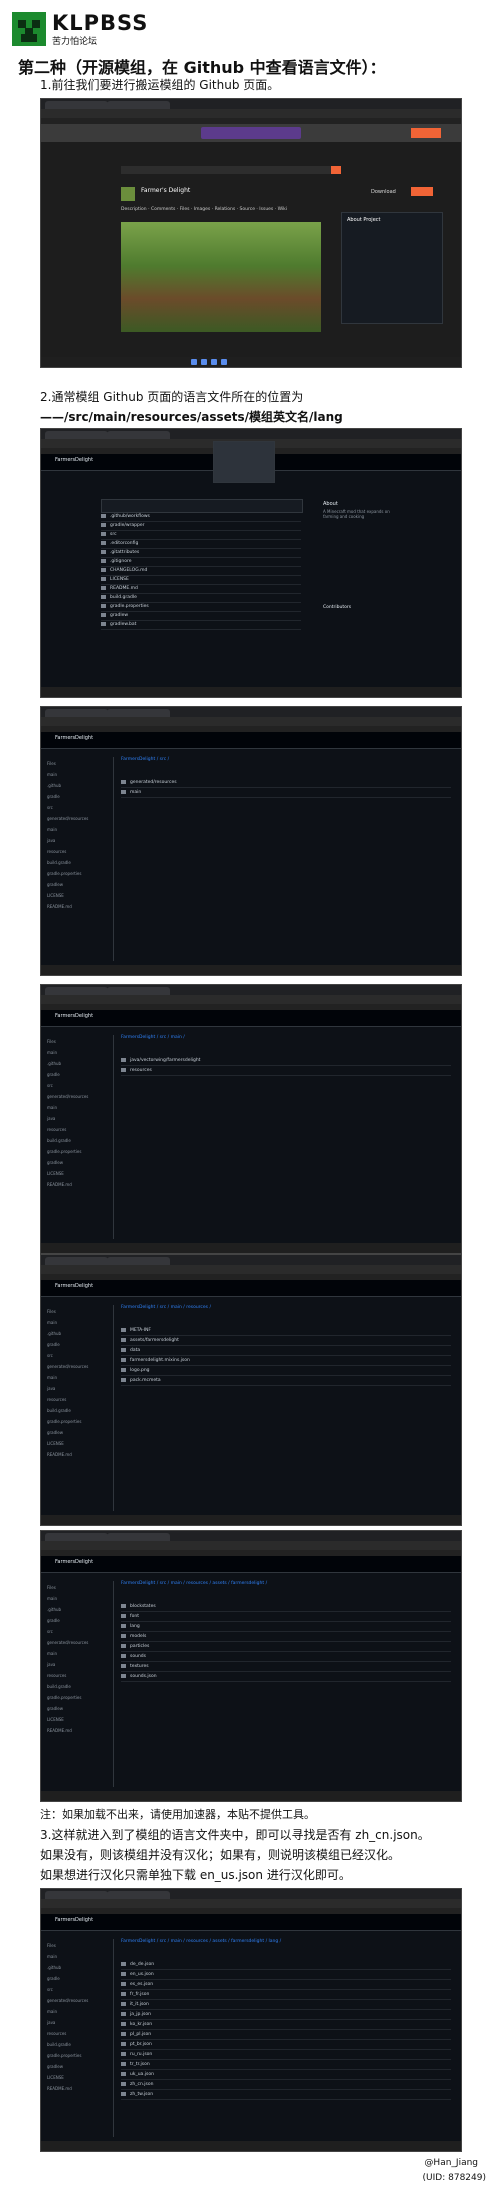 The image size is (500, 2196). Describe the element at coordinates (286, 2045) in the screenshot. I see `file-row: pt_br.json` at that location.